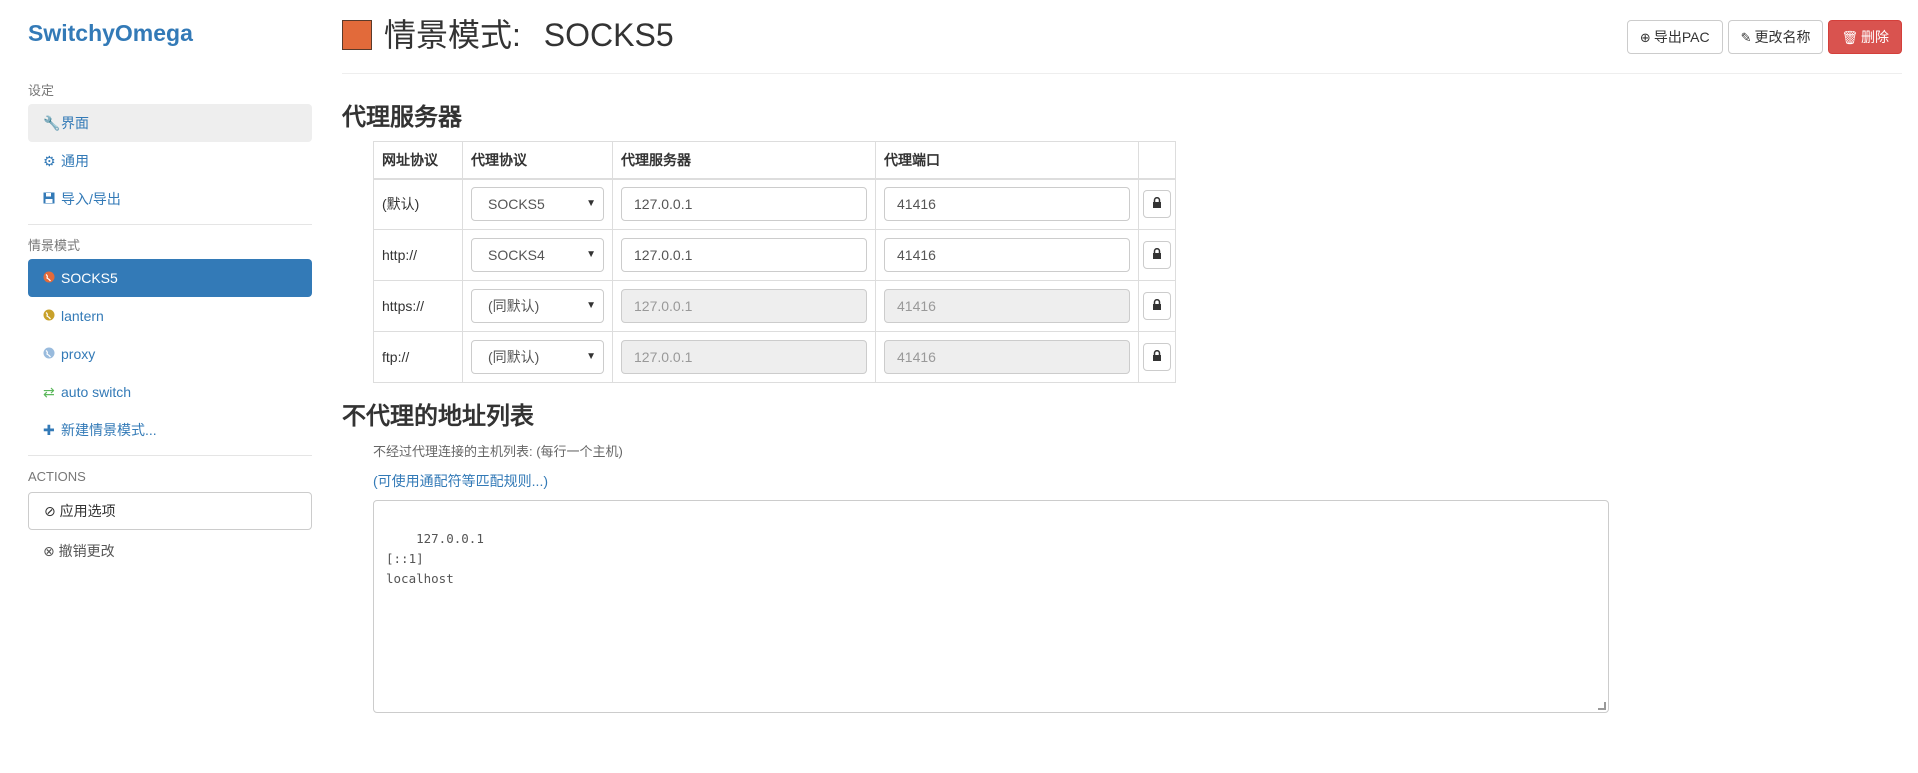 Image resolution: width=1918 pixels, height=773 pixels. Describe the element at coordinates (170, 123) in the screenshot. I see `sidebar-item-ui: 🔧界面` at that location.